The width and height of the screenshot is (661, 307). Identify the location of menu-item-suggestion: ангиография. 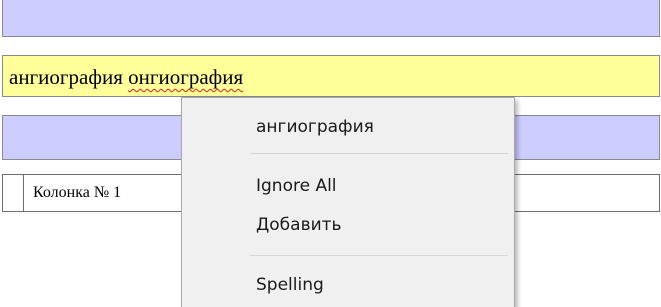
(315, 127).